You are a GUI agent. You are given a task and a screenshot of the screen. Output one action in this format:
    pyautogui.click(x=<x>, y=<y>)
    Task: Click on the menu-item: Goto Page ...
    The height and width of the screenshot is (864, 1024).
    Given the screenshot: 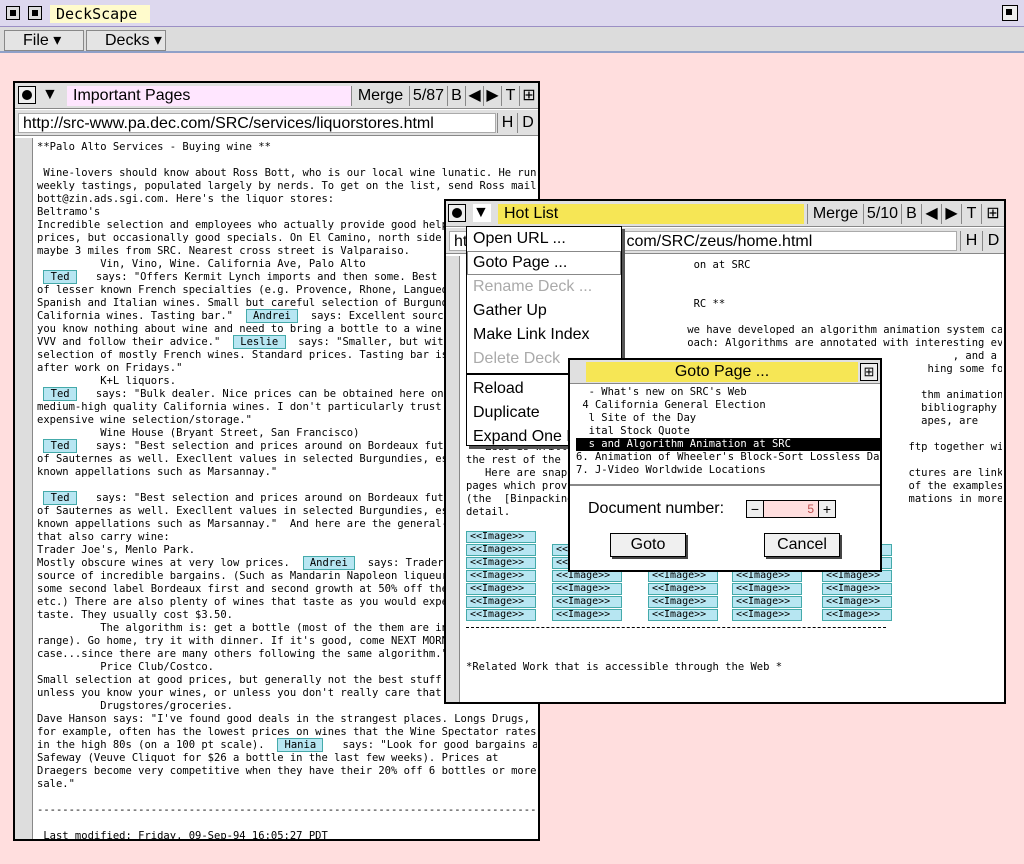 What is the action you would take?
    pyautogui.click(x=544, y=263)
    